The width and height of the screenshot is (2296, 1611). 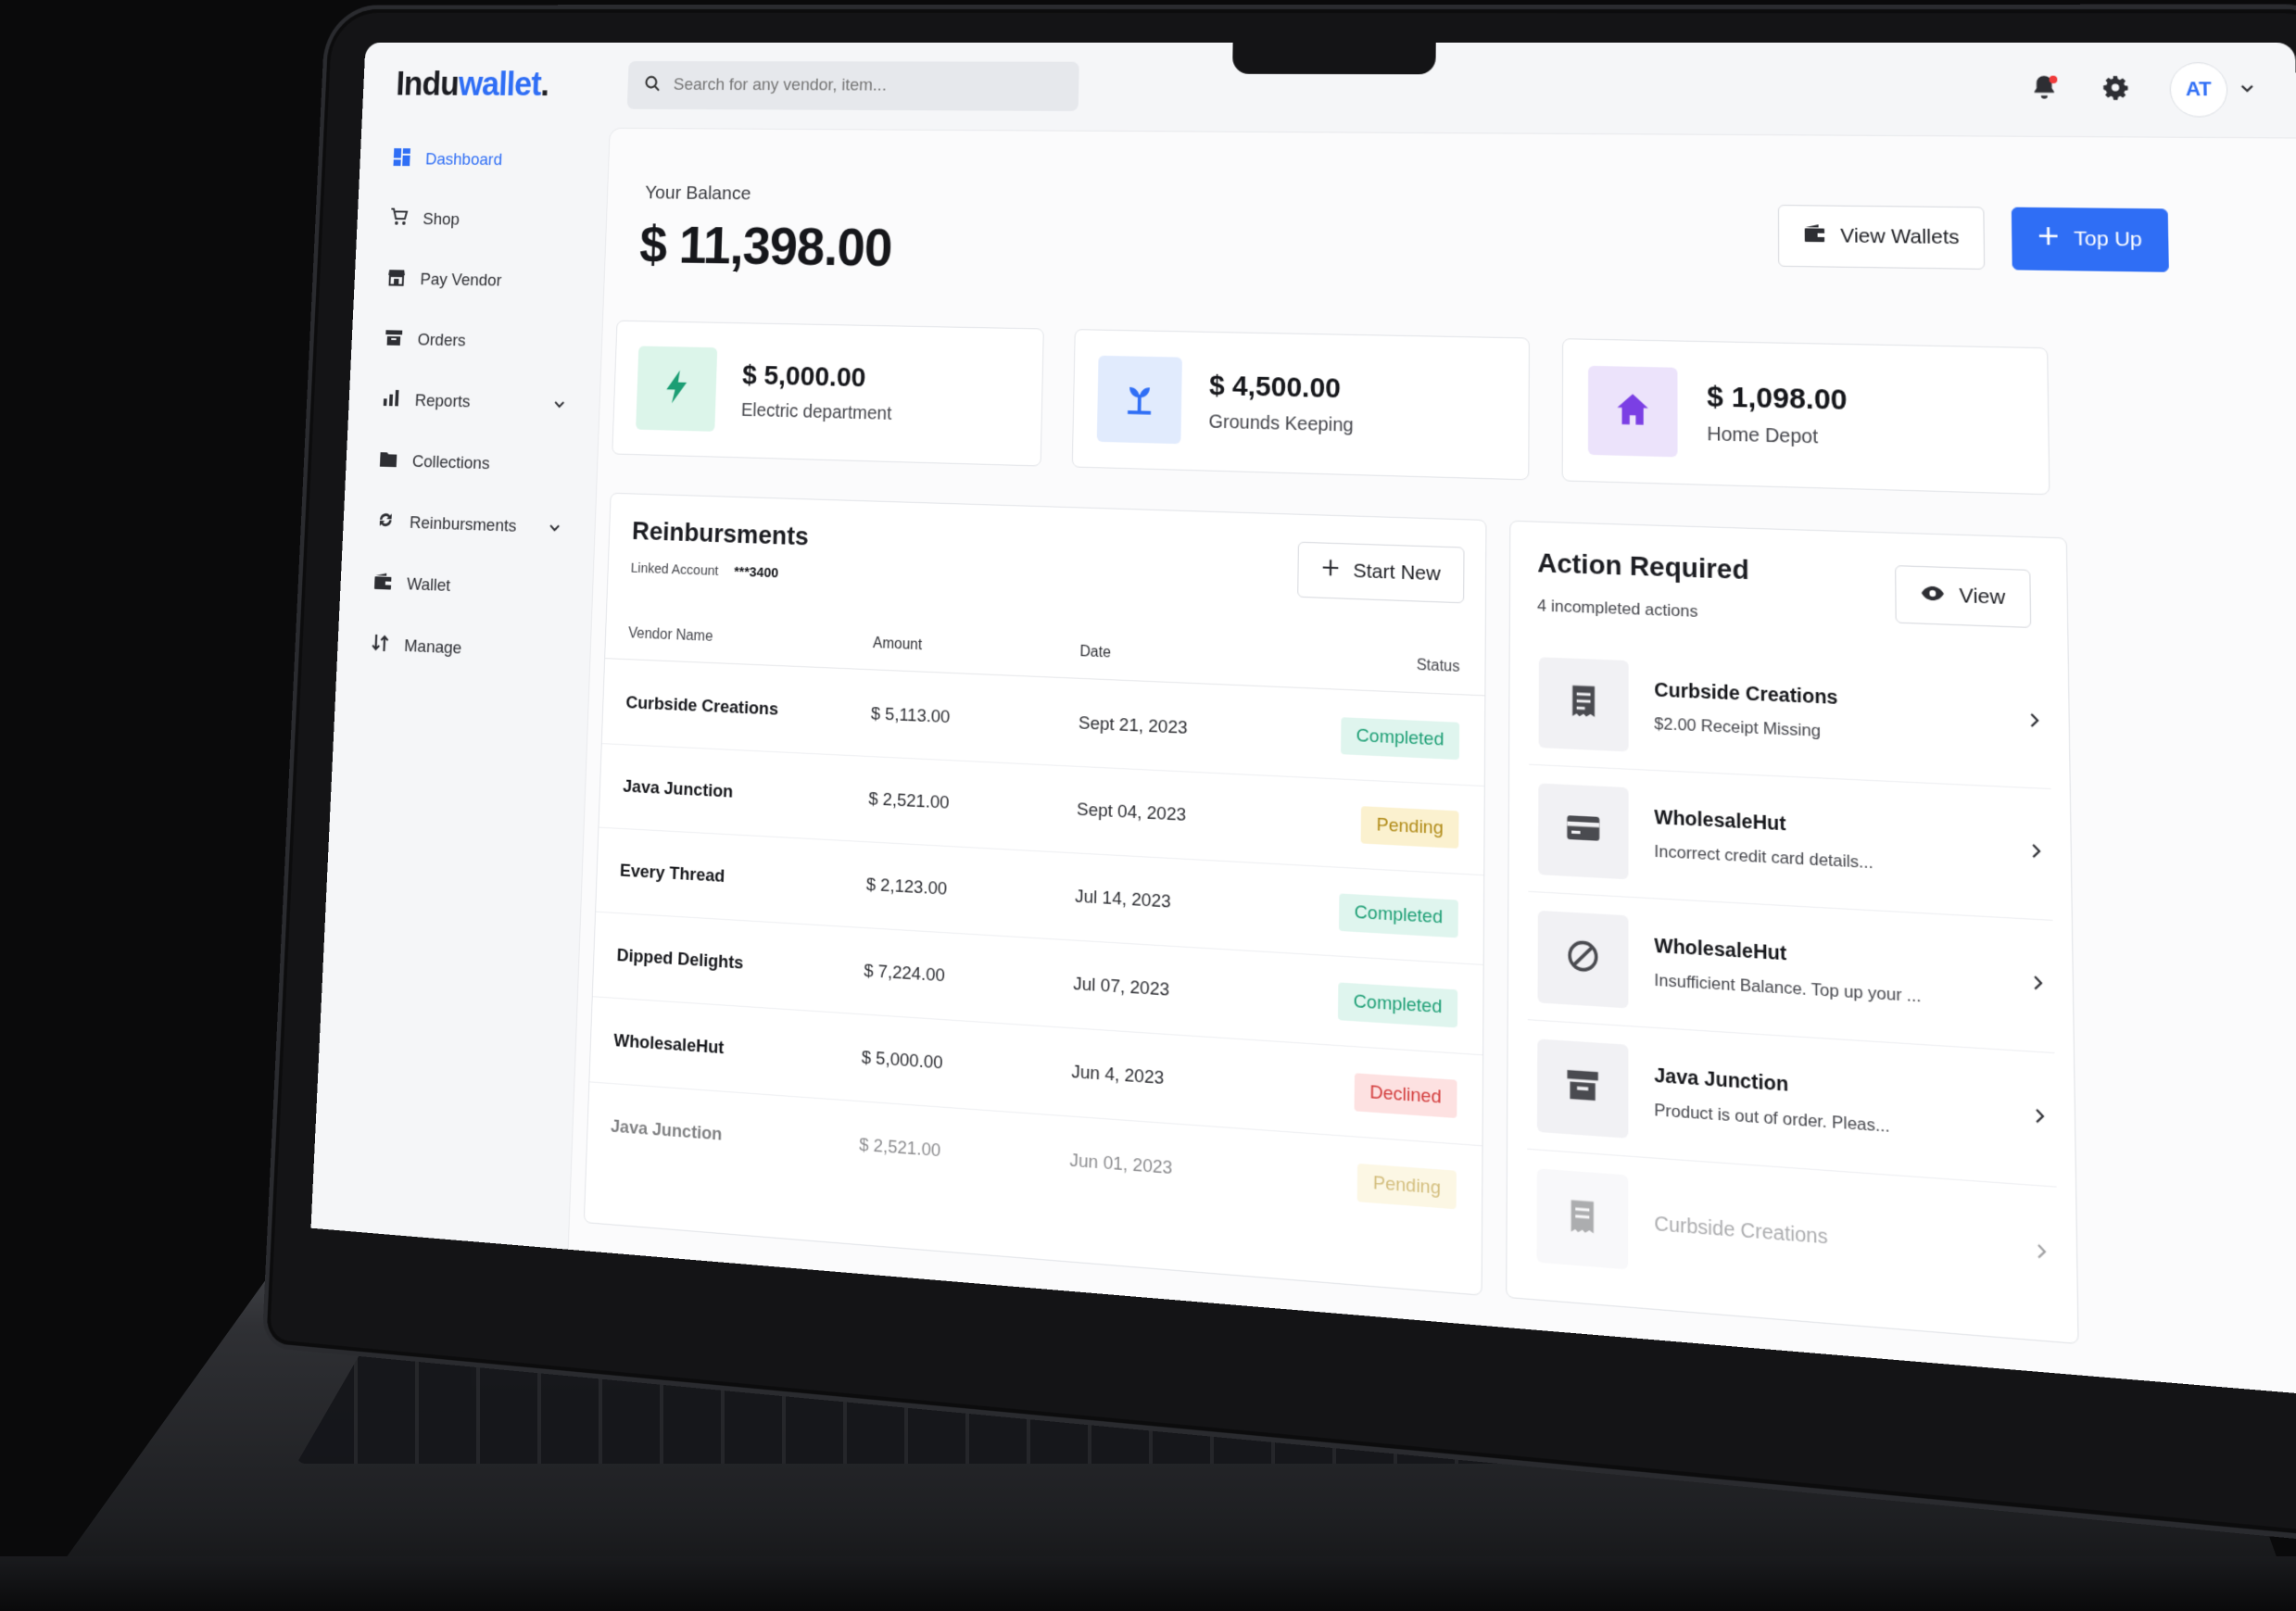 What do you see at coordinates (476, 342) in the screenshot?
I see `sidebar-item-orders: Orders` at bounding box center [476, 342].